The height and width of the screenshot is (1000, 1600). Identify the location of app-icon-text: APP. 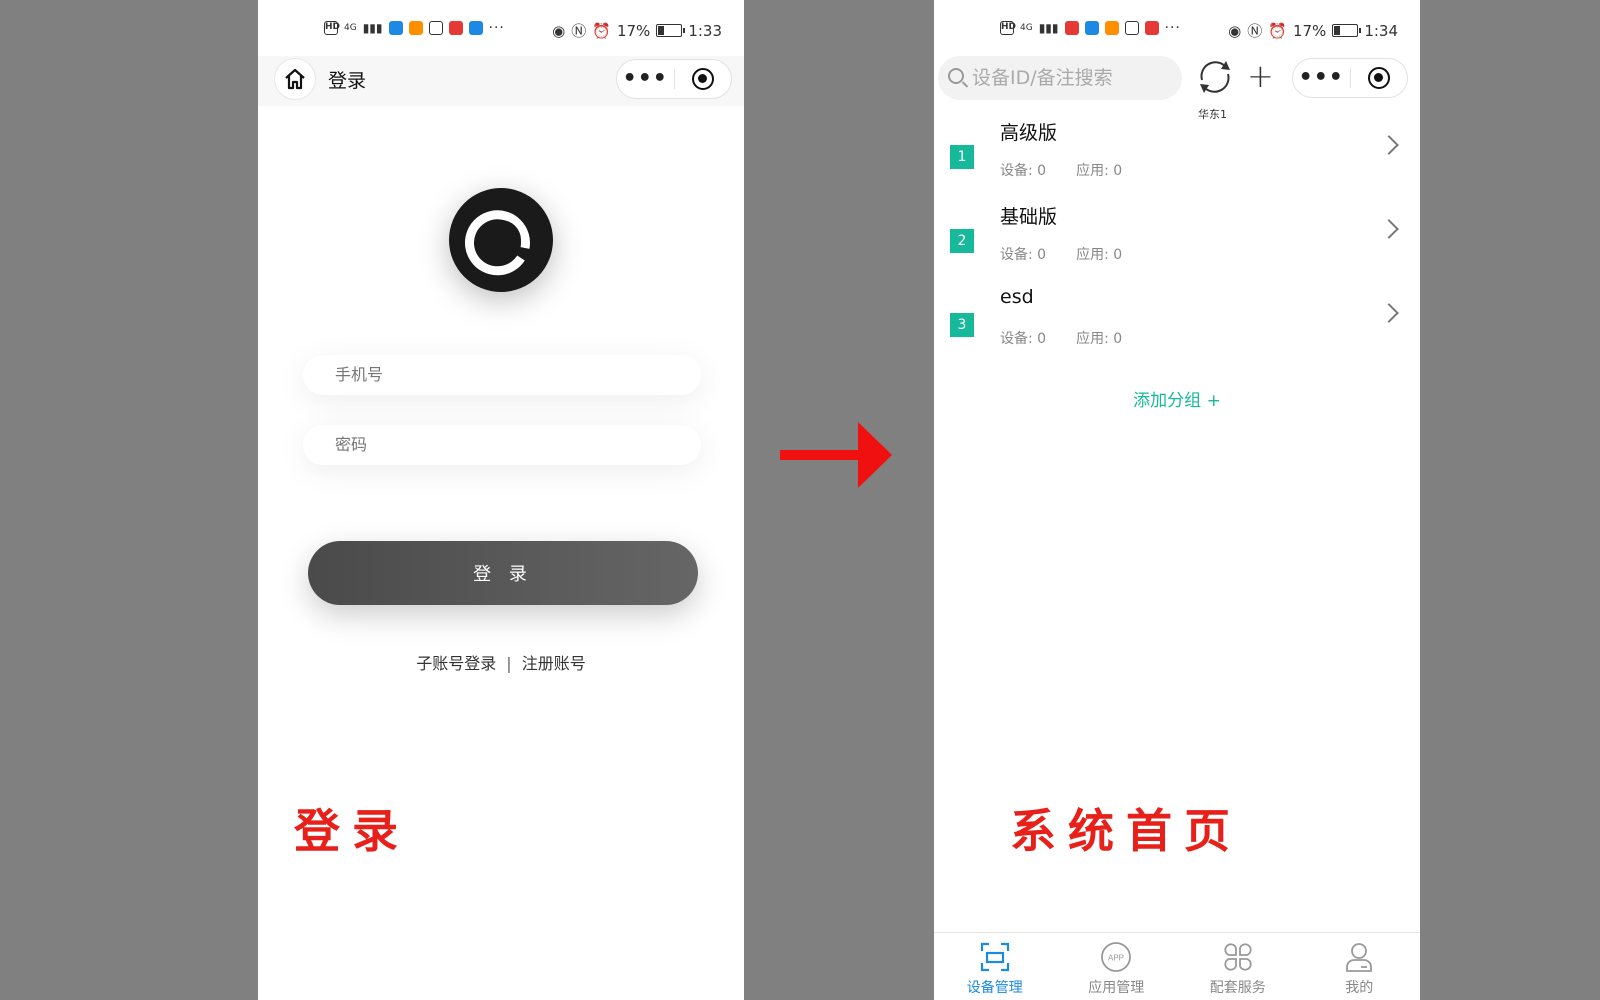
(1116, 958).